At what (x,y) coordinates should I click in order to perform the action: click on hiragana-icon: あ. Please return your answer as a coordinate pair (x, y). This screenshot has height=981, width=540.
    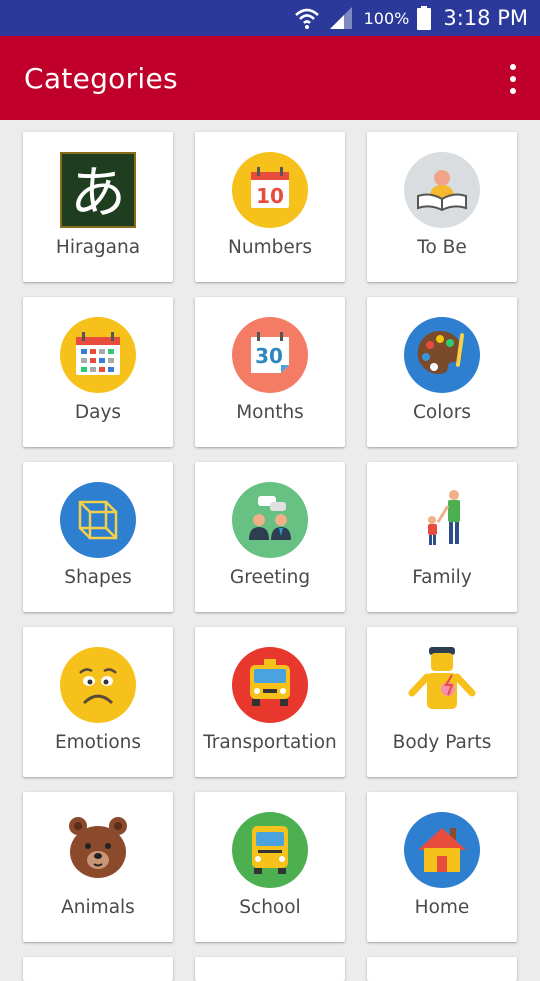
    Looking at the image, I should click on (98, 190).